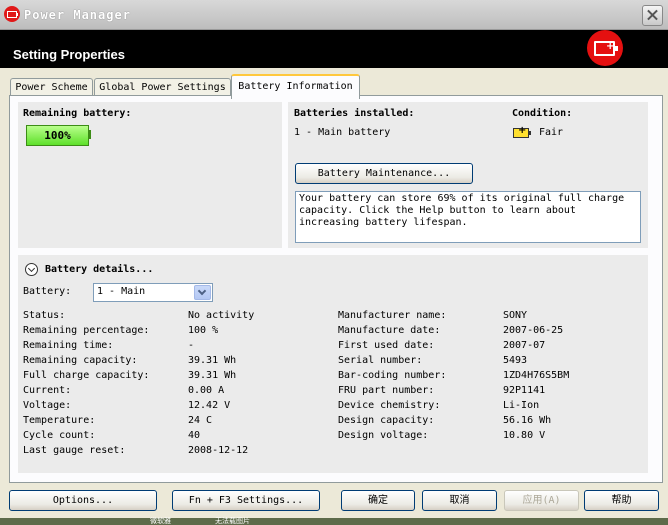 This screenshot has width=668, height=525. What do you see at coordinates (206, 390) in the screenshot?
I see `detail-value: 0.00 A` at bounding box center [206, 390].